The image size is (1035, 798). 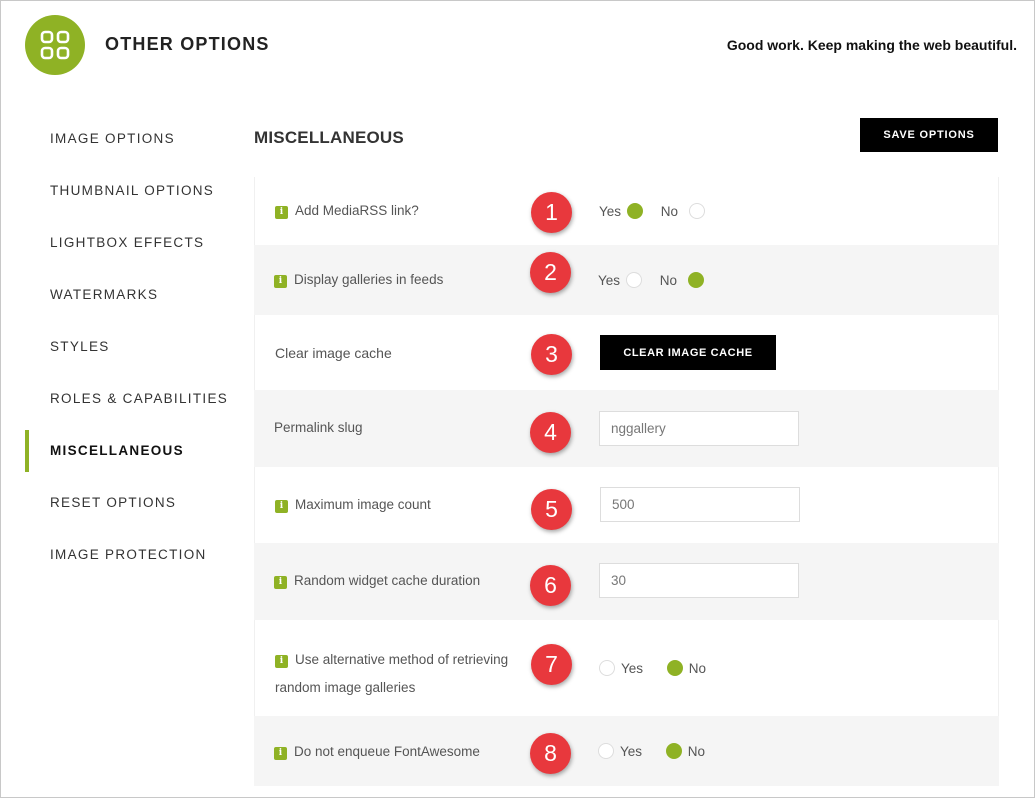 What do you see at coordinates (659, 211) in the screenshot?
I see `mediarss-radio-group: Yes No` at bounding box center [659, 211].